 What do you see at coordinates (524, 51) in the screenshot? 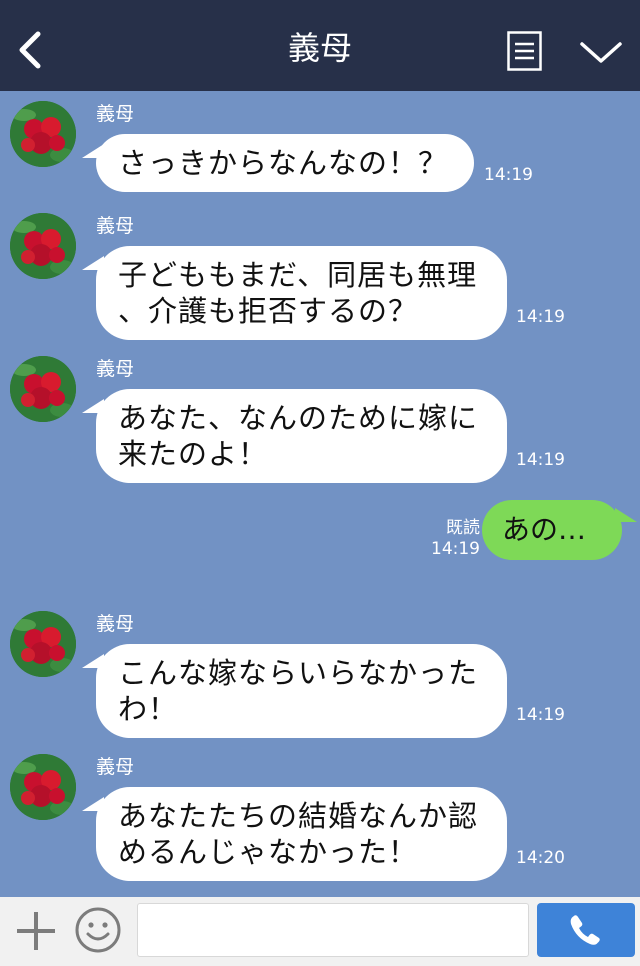
I see `menu-icon` at bounding box center [524, 51].